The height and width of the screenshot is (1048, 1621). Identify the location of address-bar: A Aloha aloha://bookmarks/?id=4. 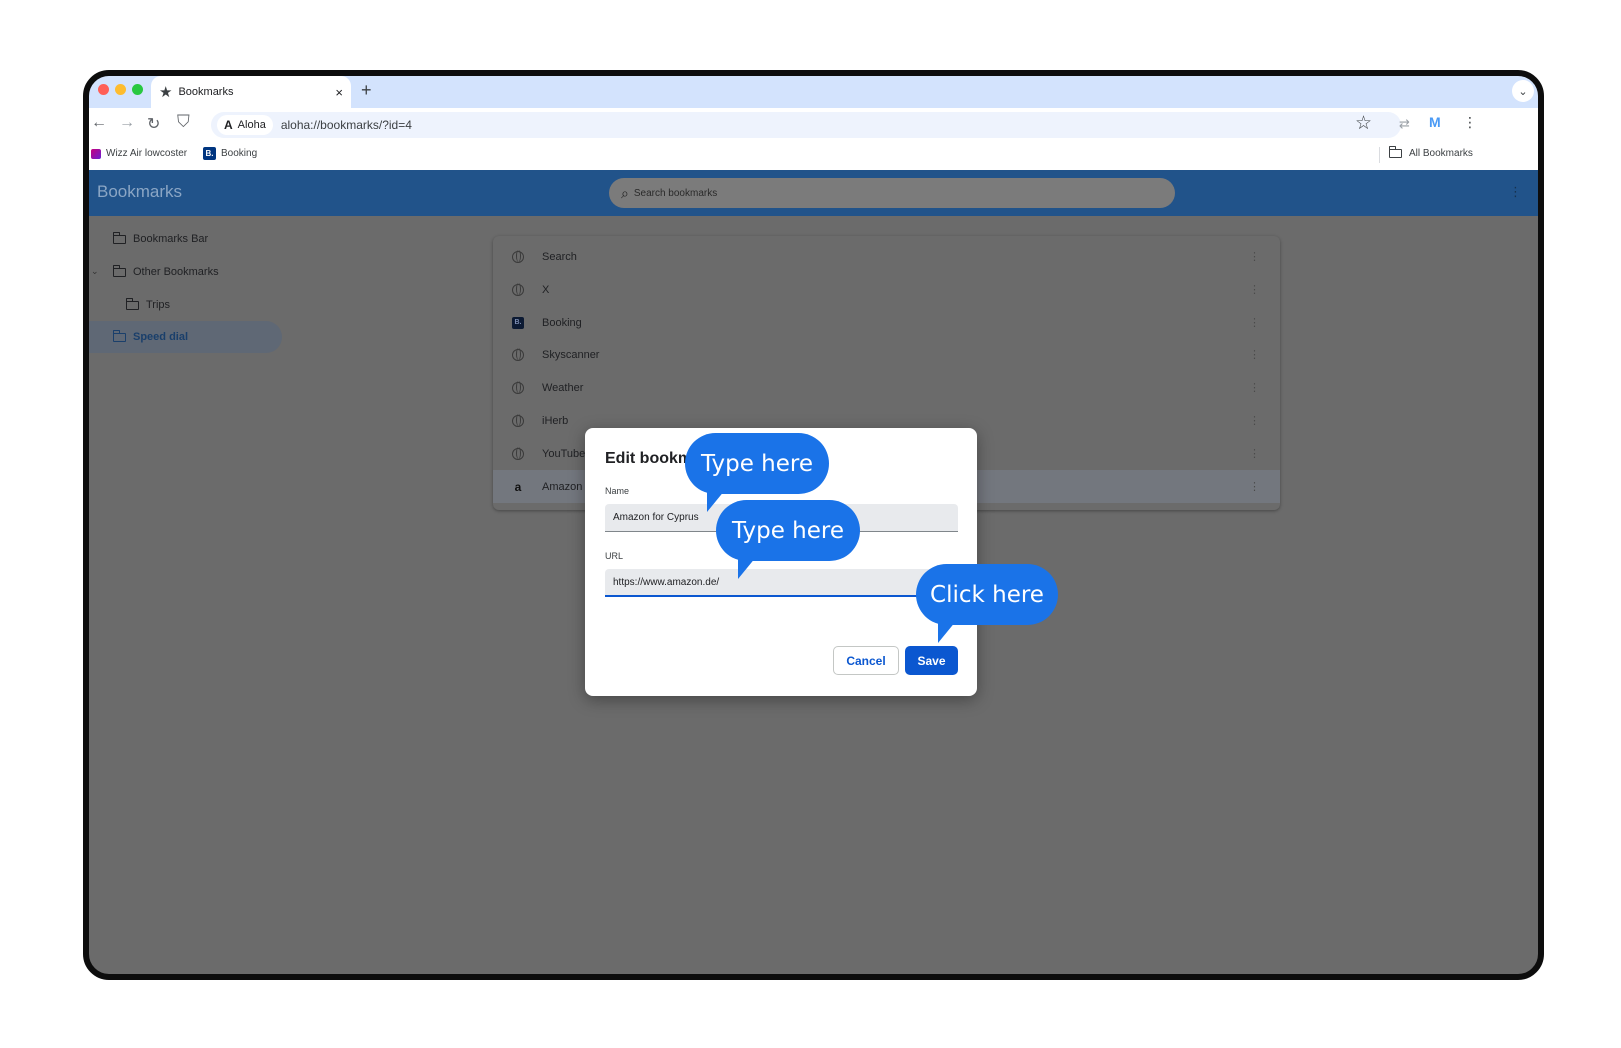
(806, 125).